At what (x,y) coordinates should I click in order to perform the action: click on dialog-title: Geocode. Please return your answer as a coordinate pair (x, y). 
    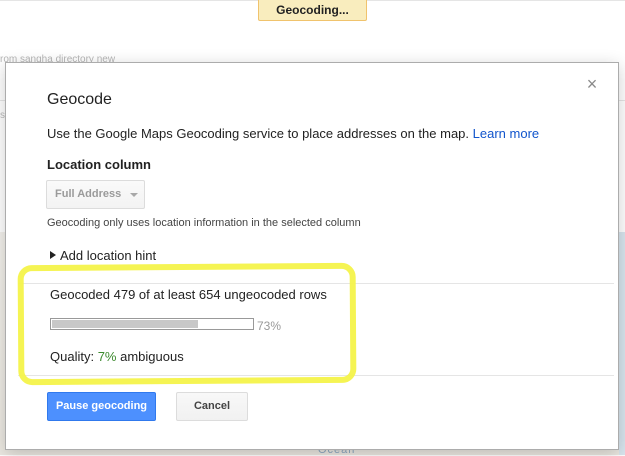
    Looking at the image, I should click on (79, 99).